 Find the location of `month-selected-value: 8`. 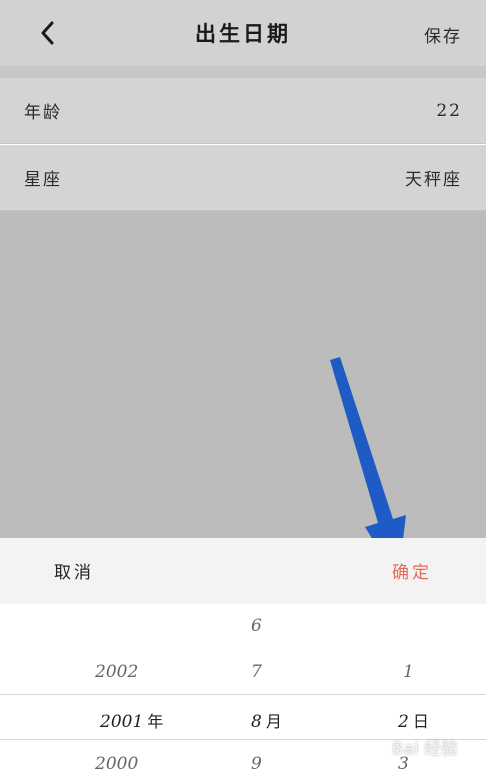

month-selected-value: 8 is located at coordinates (256, 722).